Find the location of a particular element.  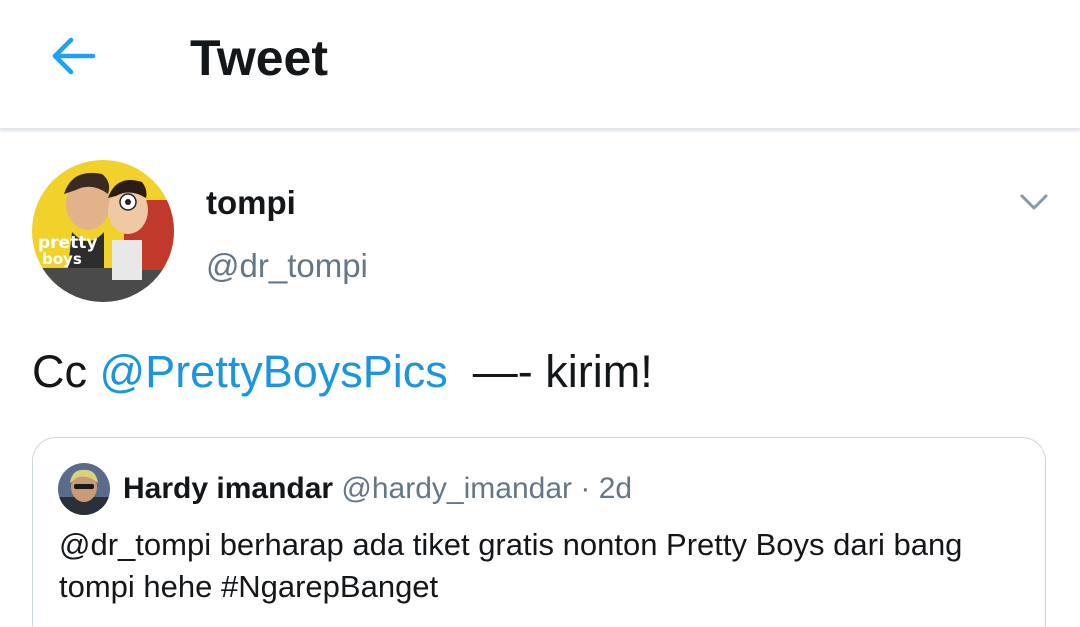

quoted-author-avatar is located at coordinates (84, 489).